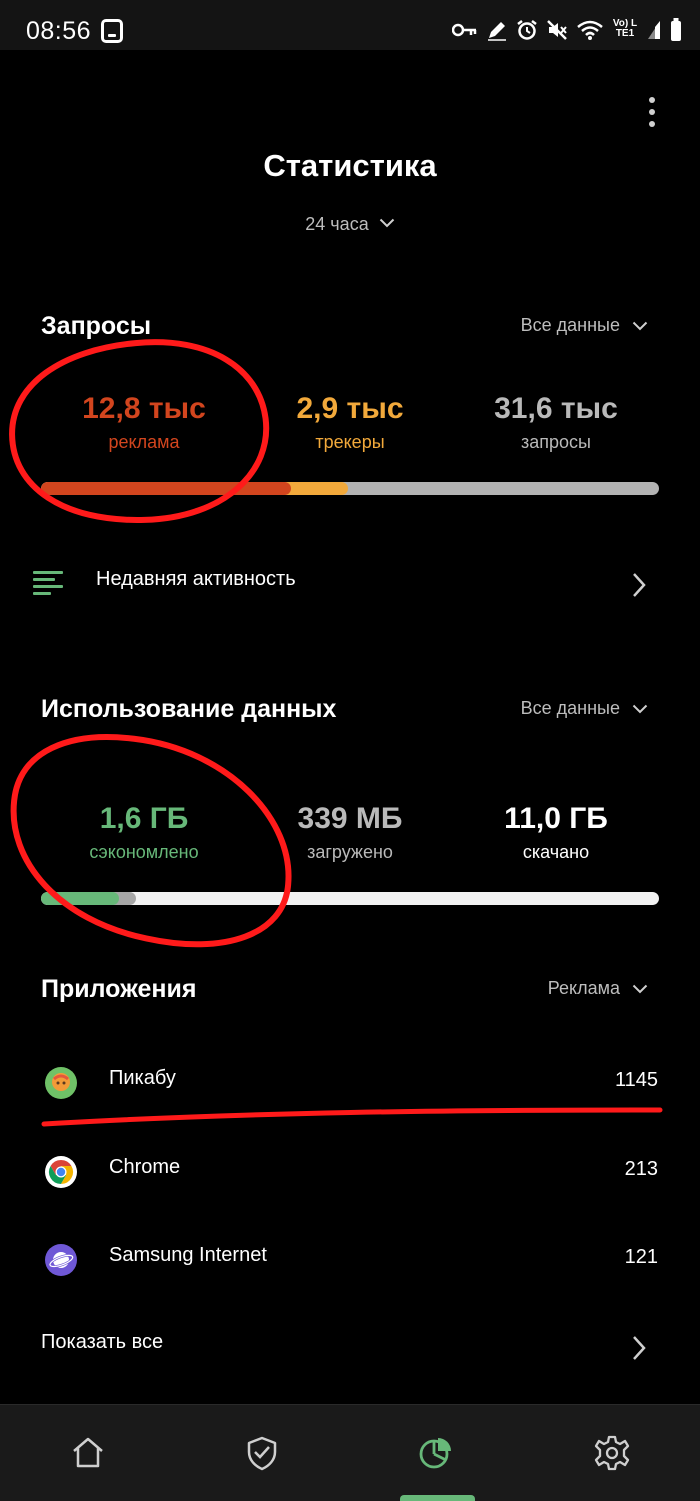  I want to click on uploaded-value: 339 МБ, so click(350, 818).